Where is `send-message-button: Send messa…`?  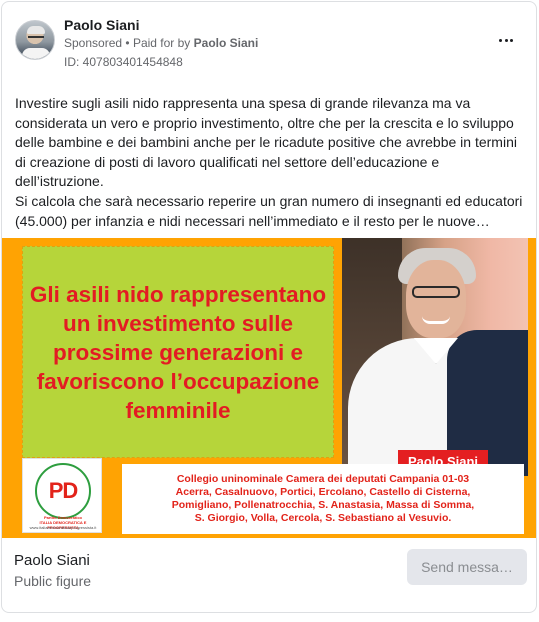 send-message-button: Send messa… is located at coordinates (467, 567).